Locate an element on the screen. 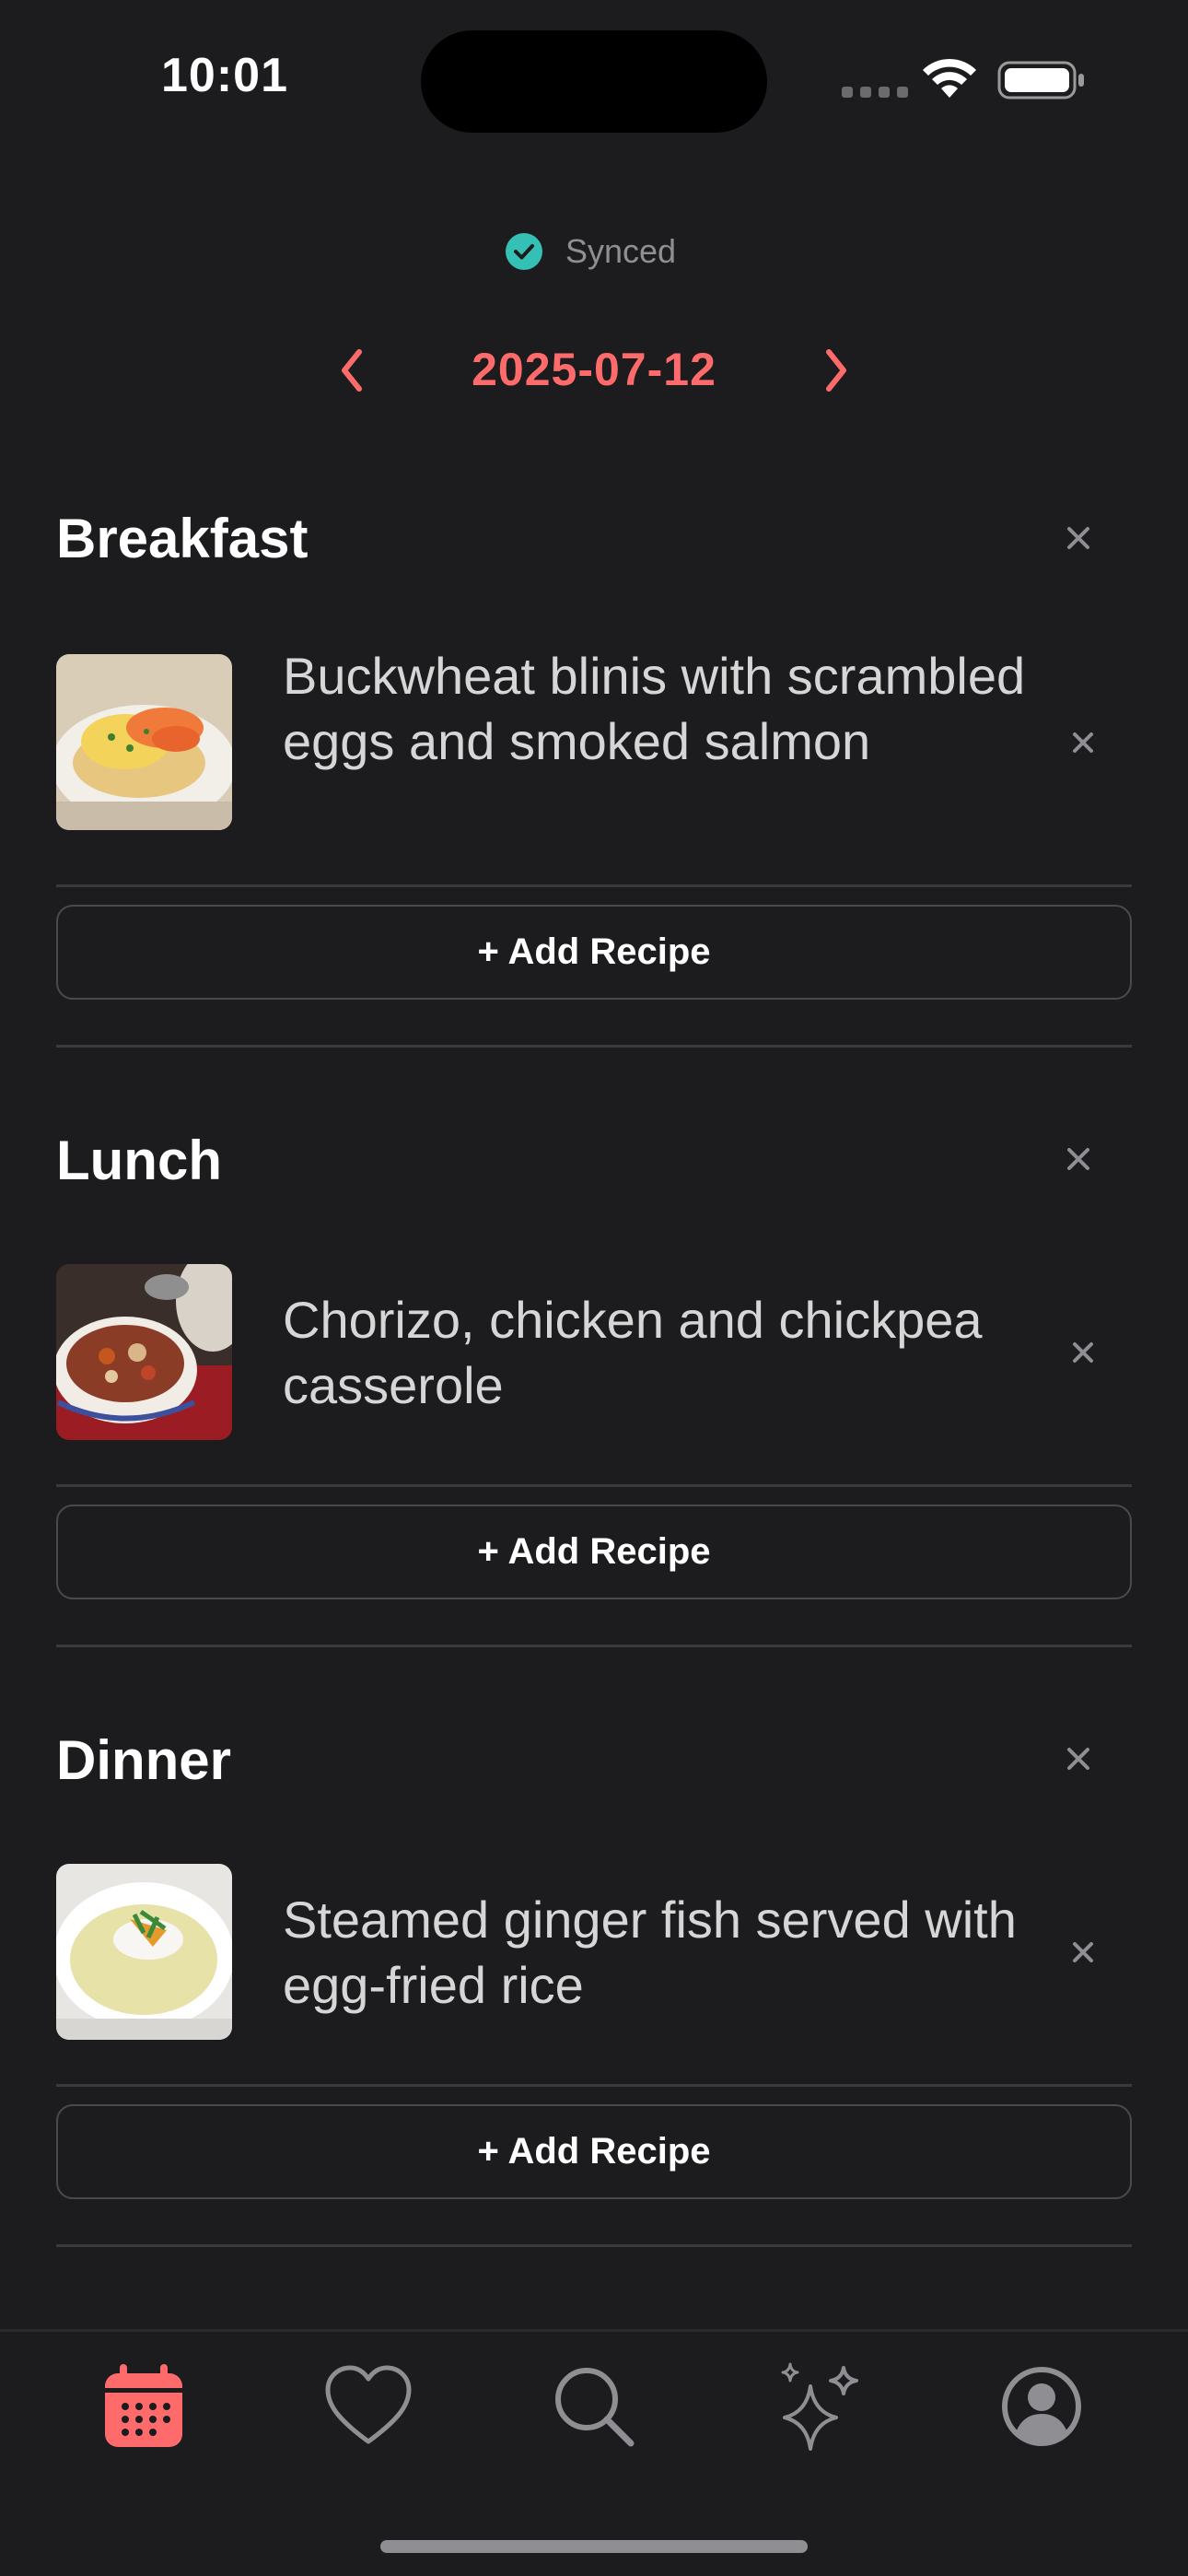 The width and height of the screenshot is (1188, 2576). section-title: Breakfast is located at coordinates (182, 539).